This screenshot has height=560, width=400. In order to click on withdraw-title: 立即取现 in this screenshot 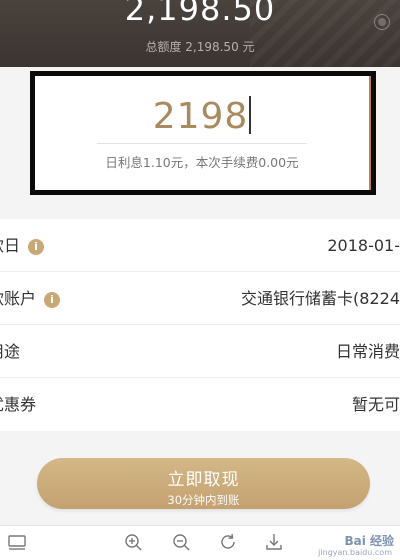, I will do `click(203, 480)`.